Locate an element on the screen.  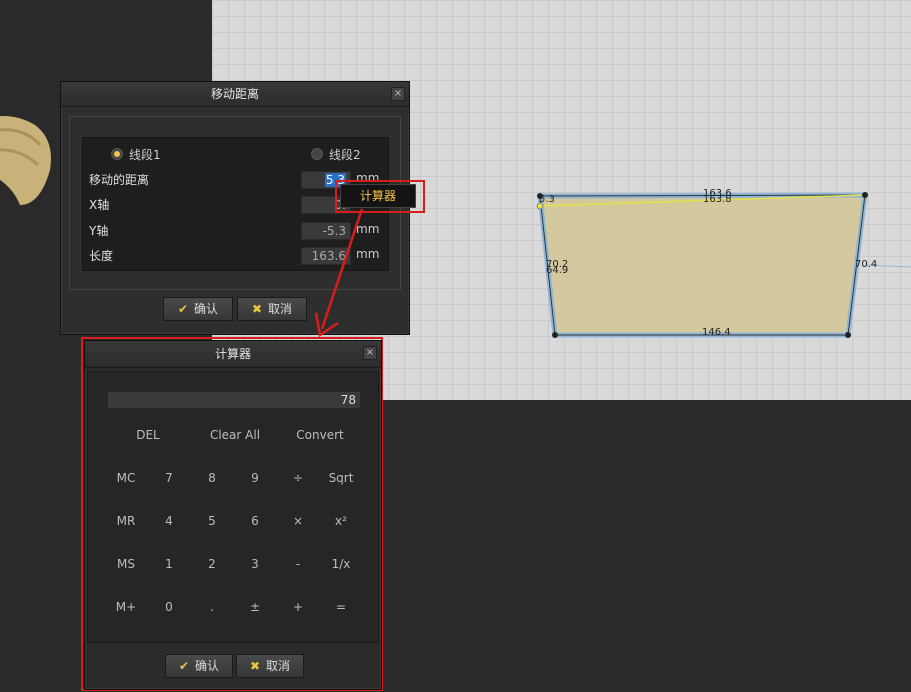
clear-all-button: Clear All is located at coordinates (235, 435).